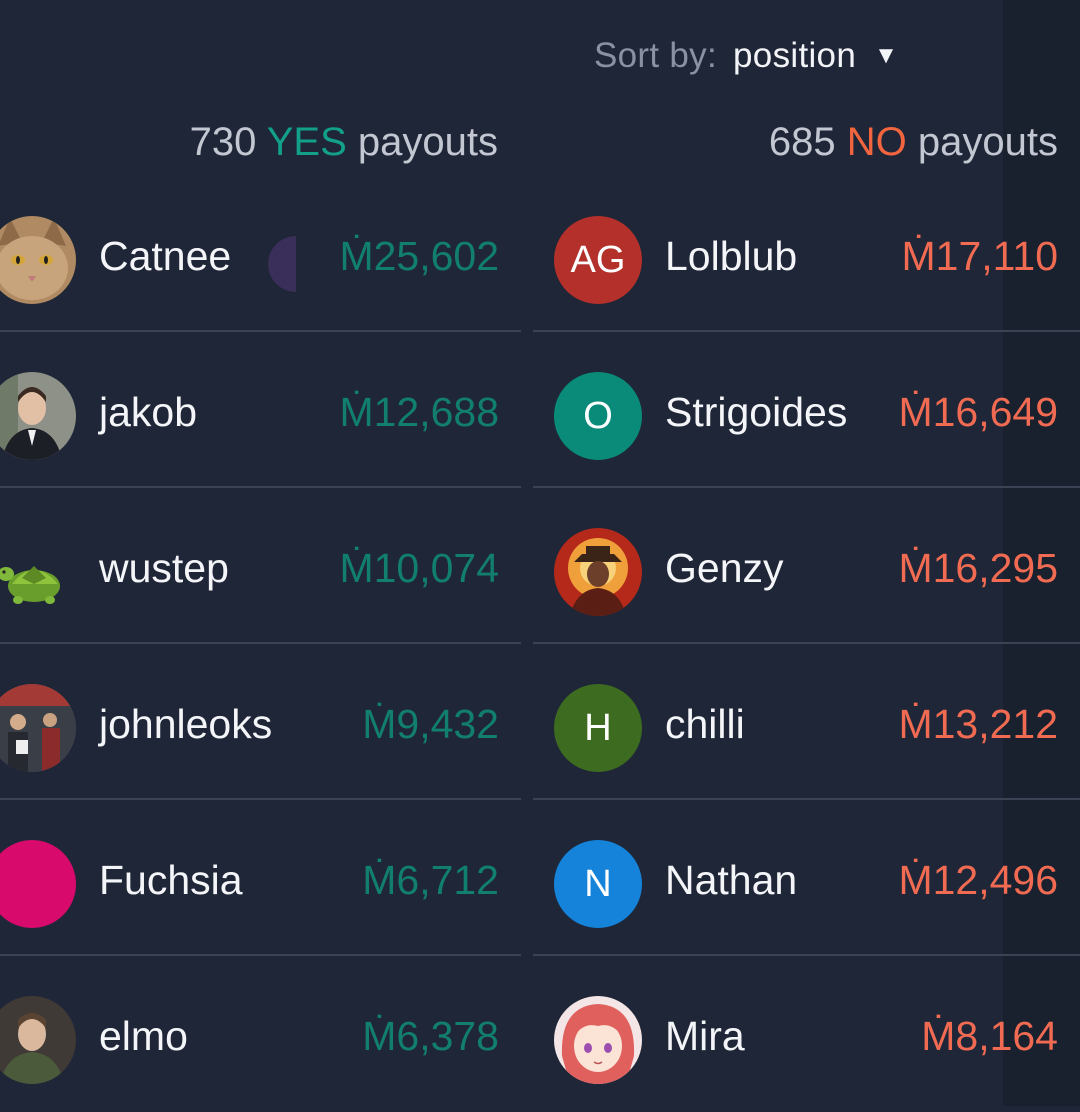 The height and width of the screenshot is (1112, 1080). What do you see at coordinates (987, 142) in the screenshot?
I see `no-suffix: payouts` at bounding box center [987, 142].